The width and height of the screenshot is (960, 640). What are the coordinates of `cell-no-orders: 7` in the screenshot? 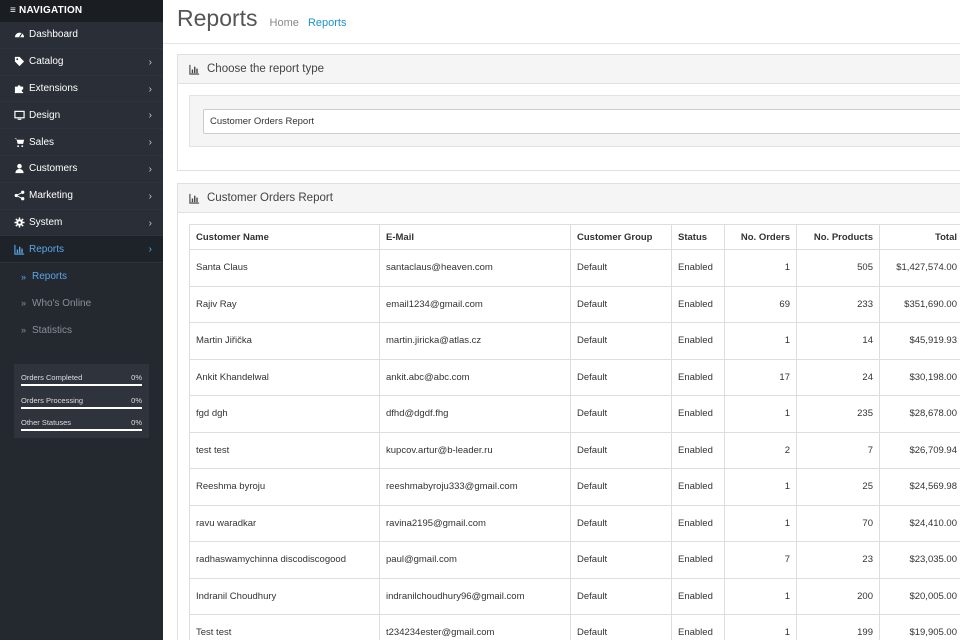 It's located at (760, 560).